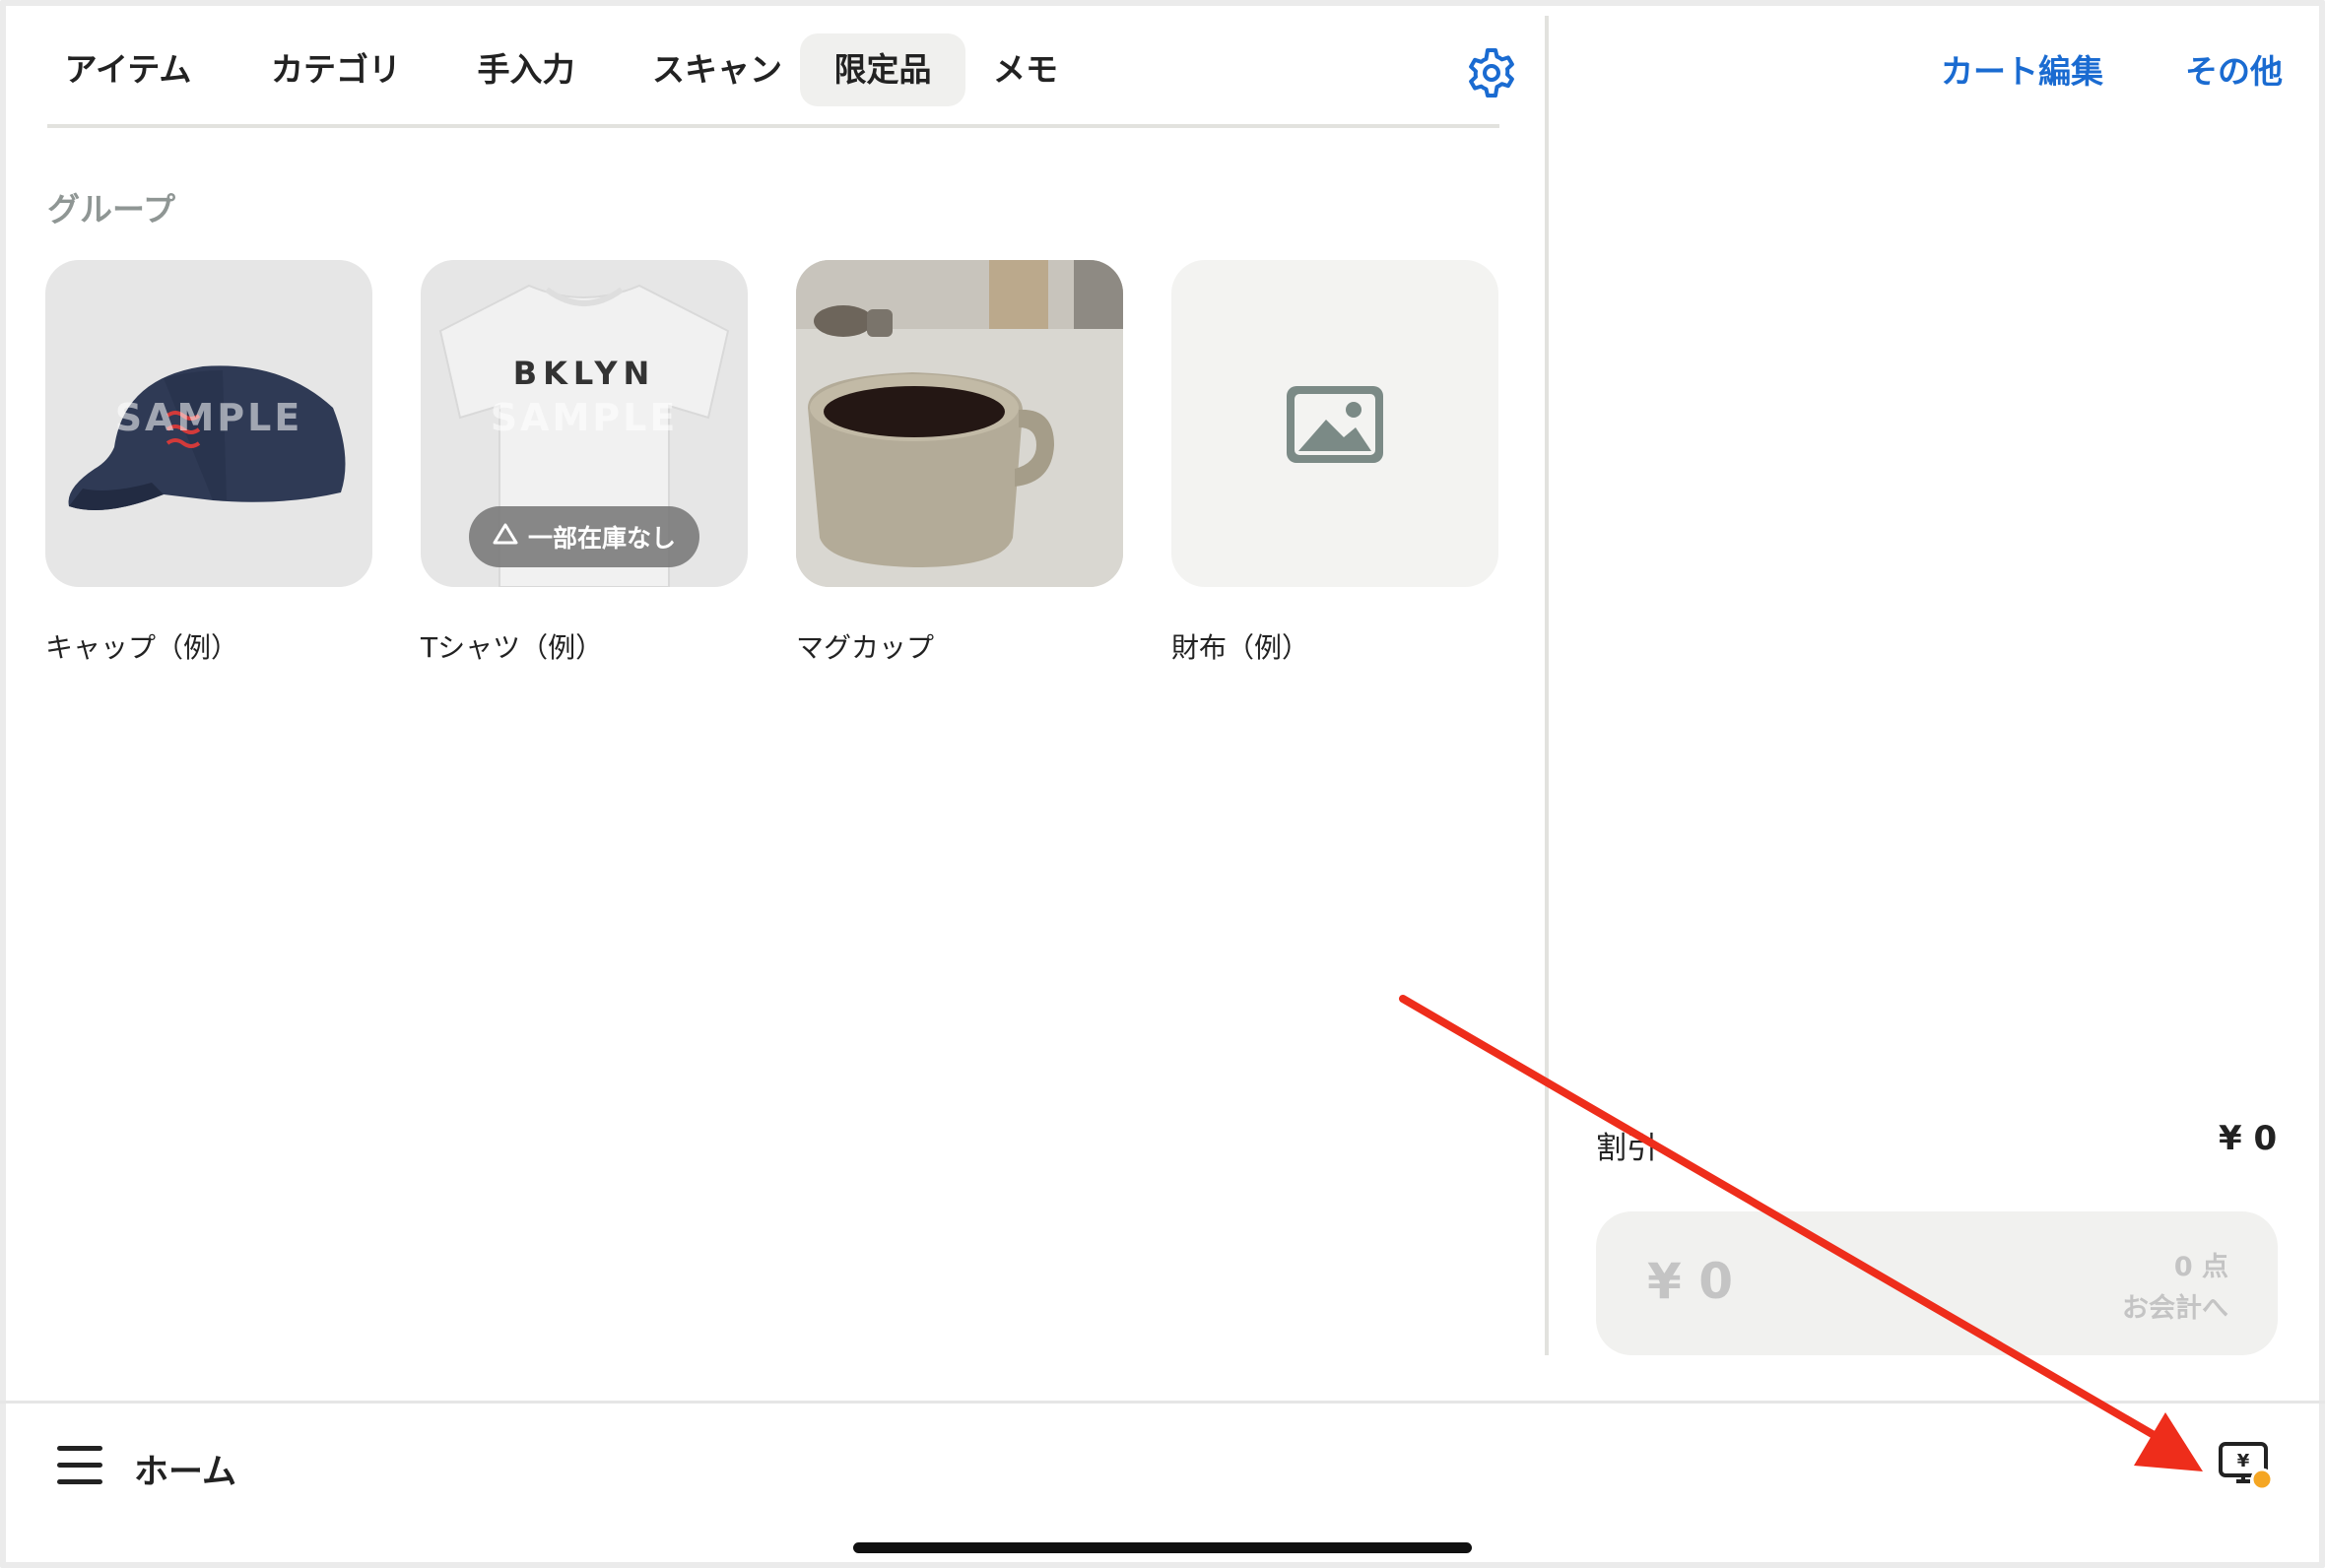 This screenshot has height=1568, width=2325. I want to click on badge-text: 一部在庫なし, so click(602, 538).